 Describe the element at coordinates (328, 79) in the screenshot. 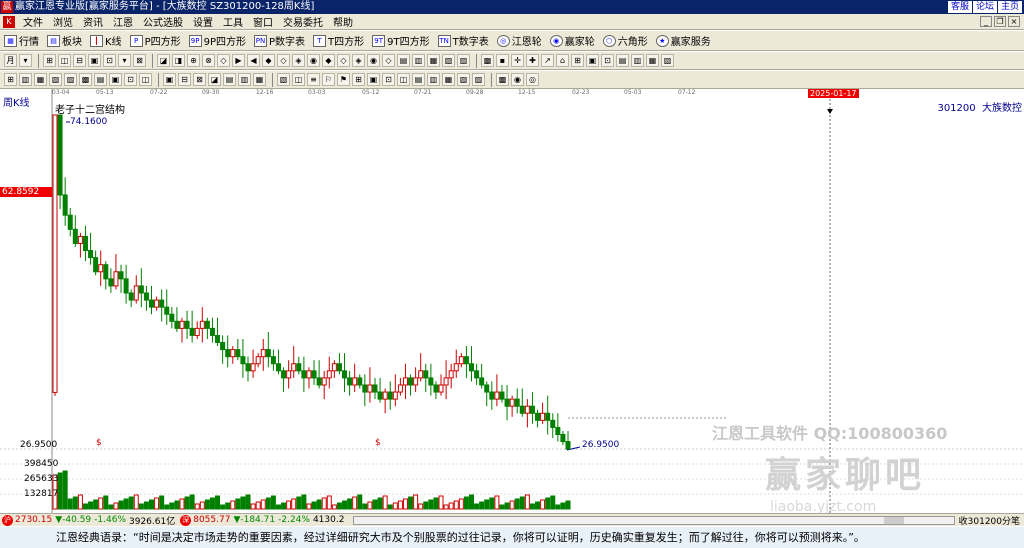

I see `indicator-tool-icon: ⚐` at that location.